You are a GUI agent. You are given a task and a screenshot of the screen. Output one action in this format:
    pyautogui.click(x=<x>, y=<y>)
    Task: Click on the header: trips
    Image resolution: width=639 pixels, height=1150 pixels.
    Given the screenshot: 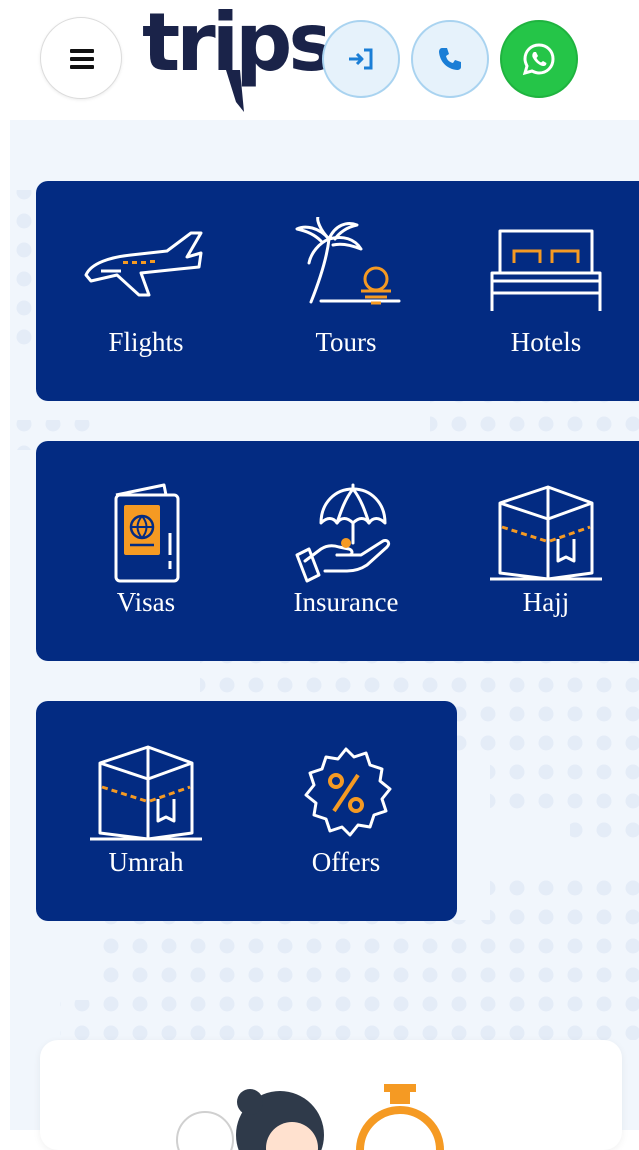 What is the action you would take?
    pyautogui.click(x=319, y=59)
    